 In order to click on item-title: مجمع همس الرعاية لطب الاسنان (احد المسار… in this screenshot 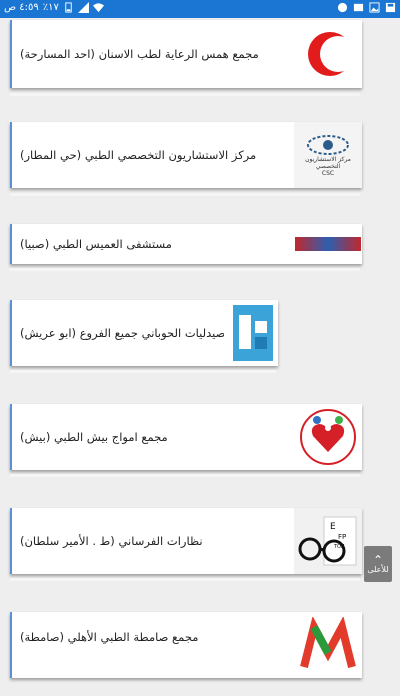, I will do `click(139, 54)`.